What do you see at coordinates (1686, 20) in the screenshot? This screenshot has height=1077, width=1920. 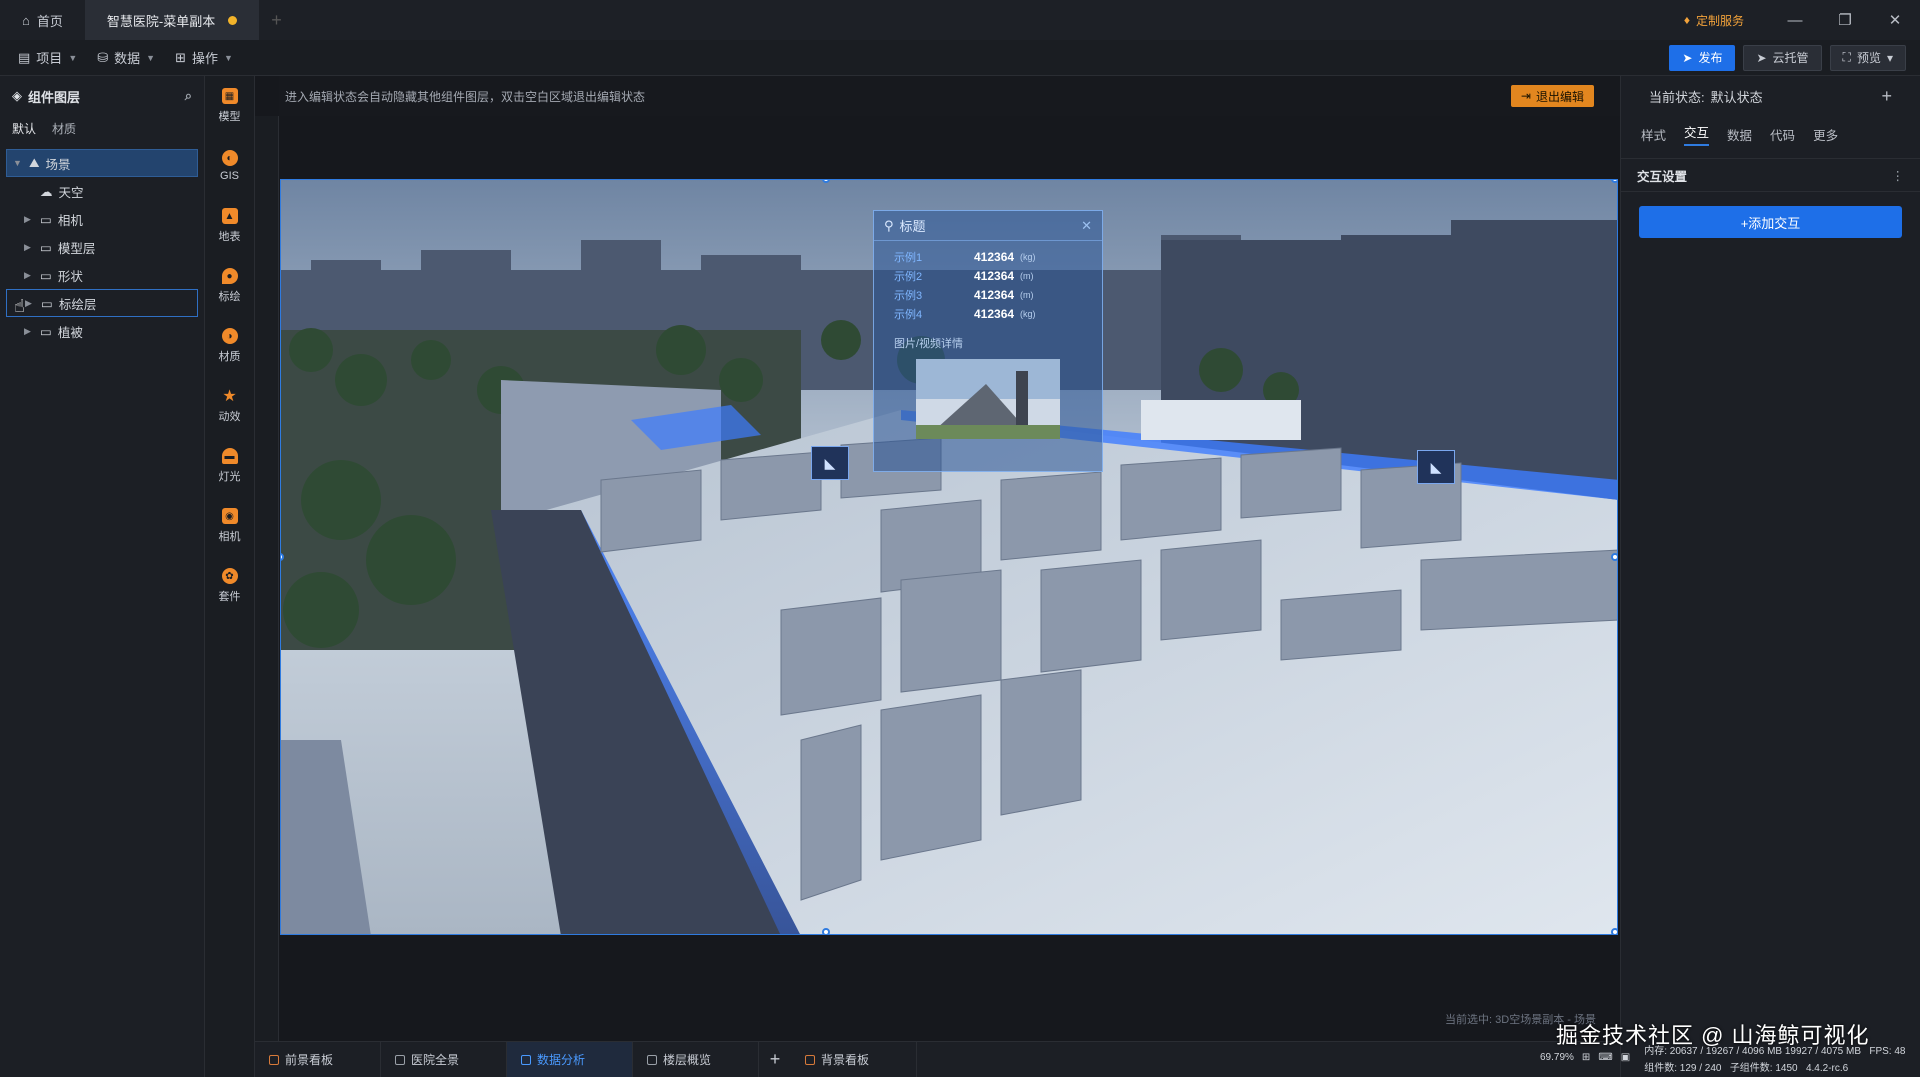 I see `diamond-icon: ♦` at bounding box center [1686, 20].